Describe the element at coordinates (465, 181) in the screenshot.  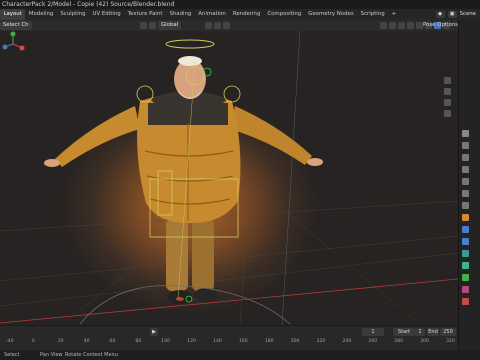
I see `scene-props-icon` at that location.